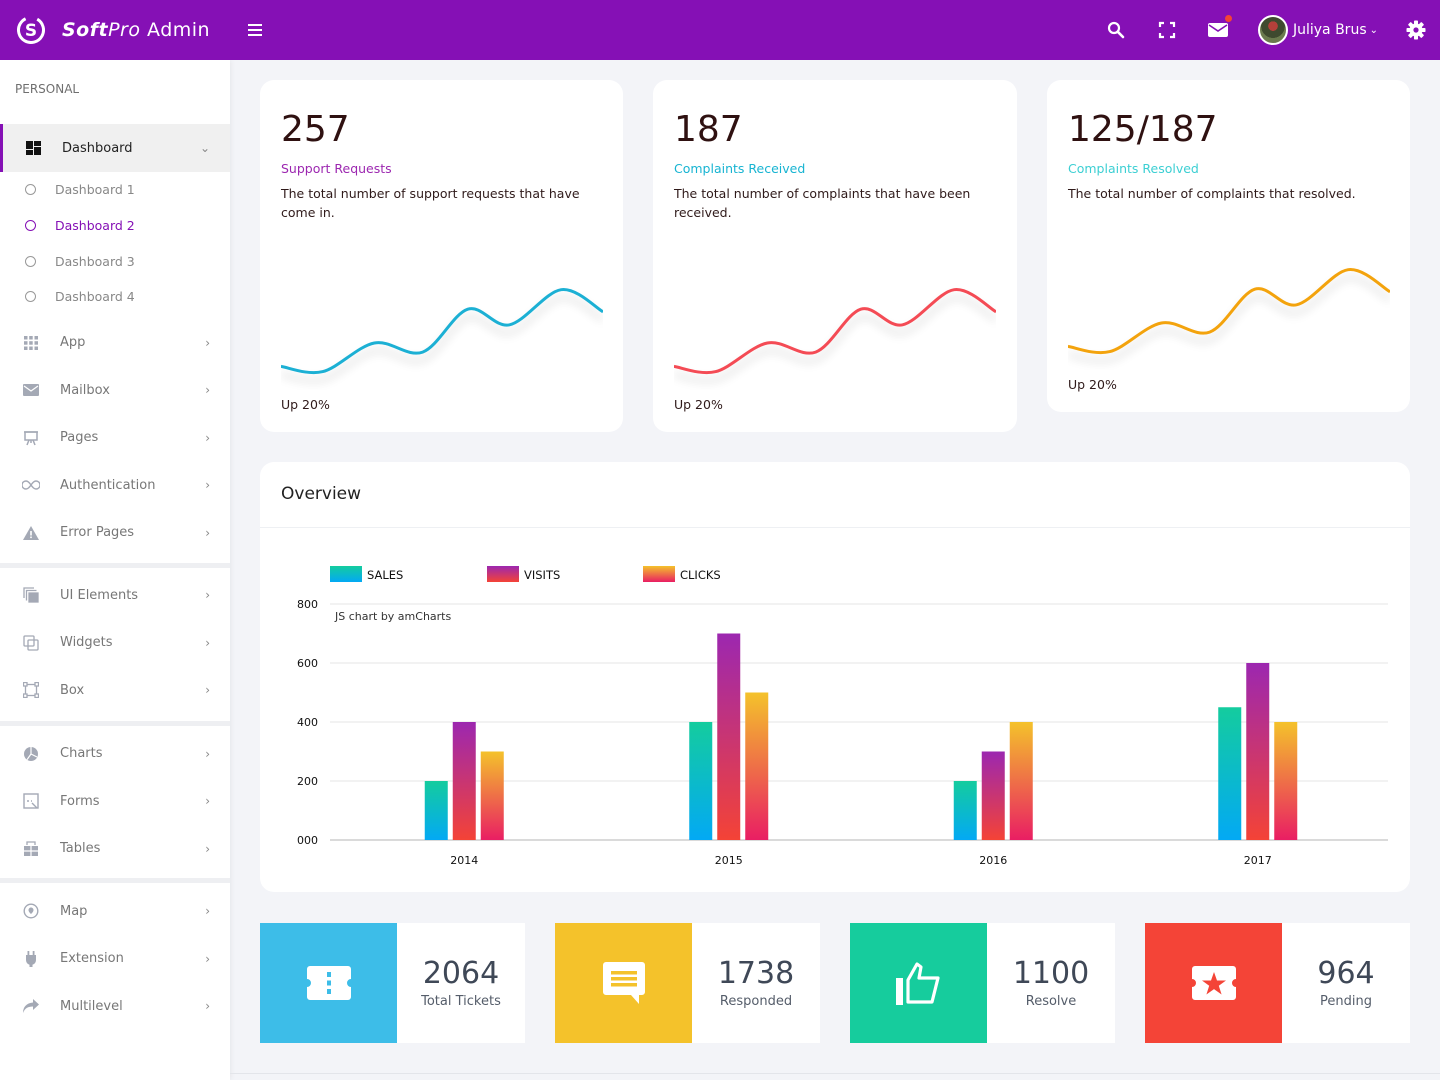  Describe the element at coordinates (385, 575) in the screenshot. I see `legend-label-sales: SALES` at that location.